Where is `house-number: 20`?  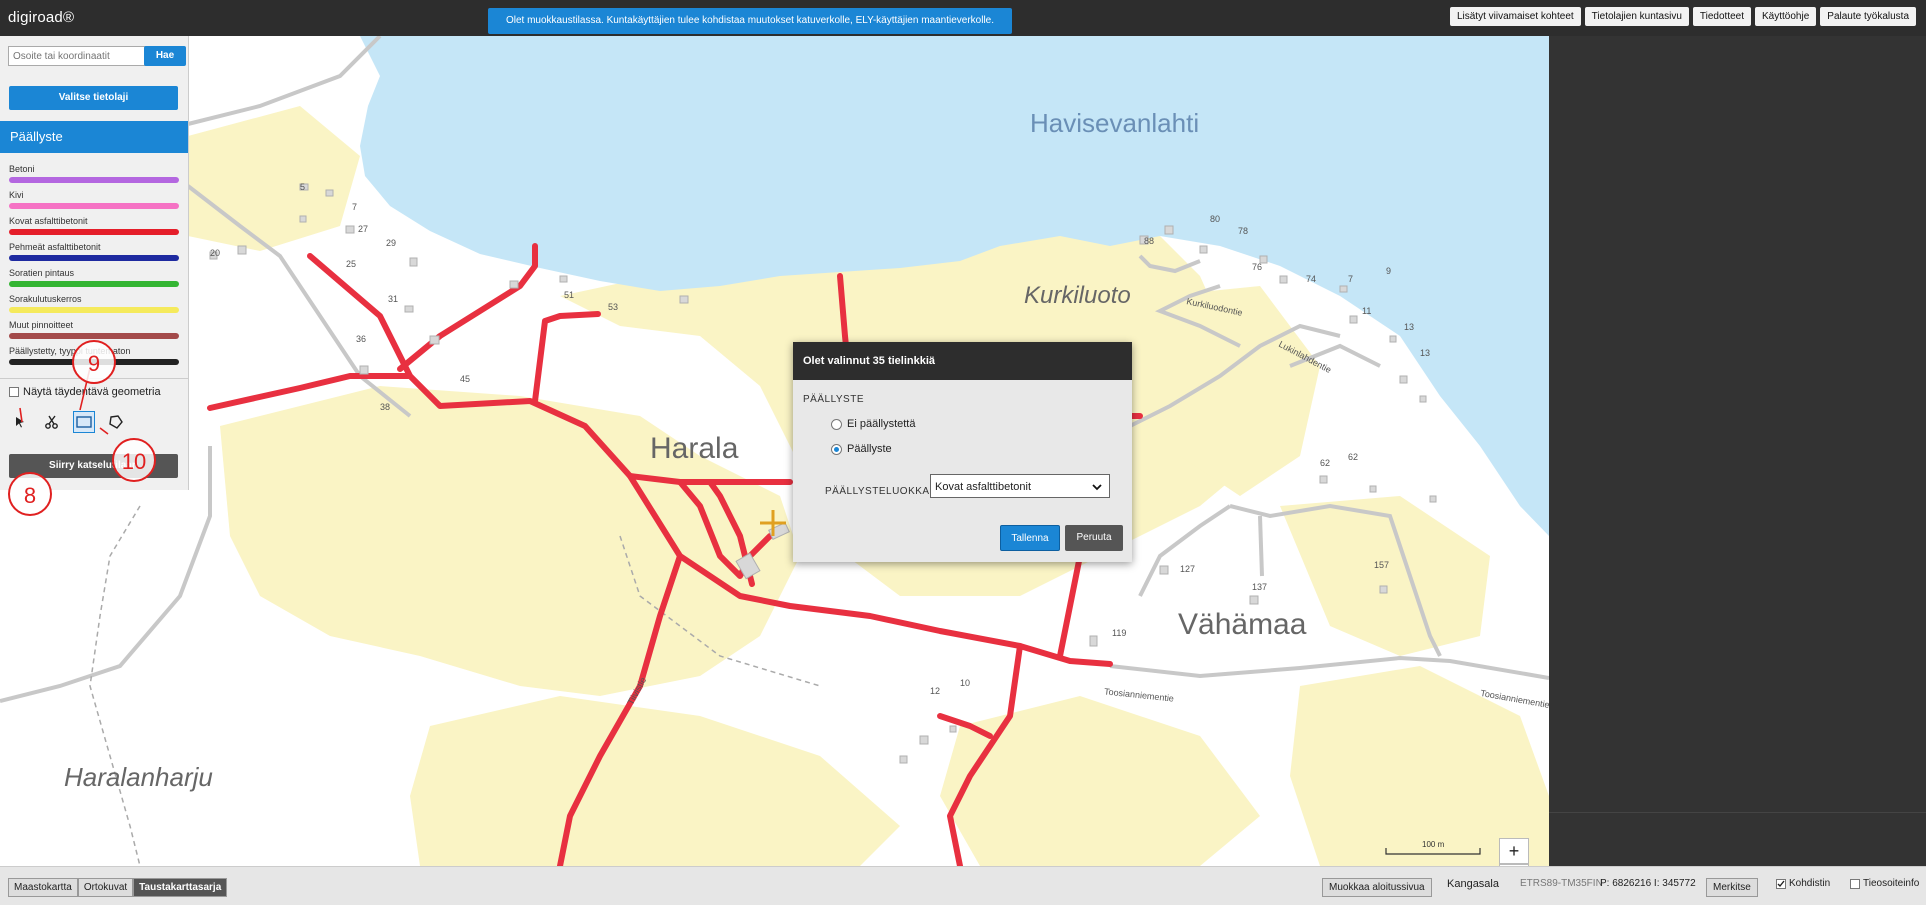 house-number: 20 is located at coordinates (215, 253).